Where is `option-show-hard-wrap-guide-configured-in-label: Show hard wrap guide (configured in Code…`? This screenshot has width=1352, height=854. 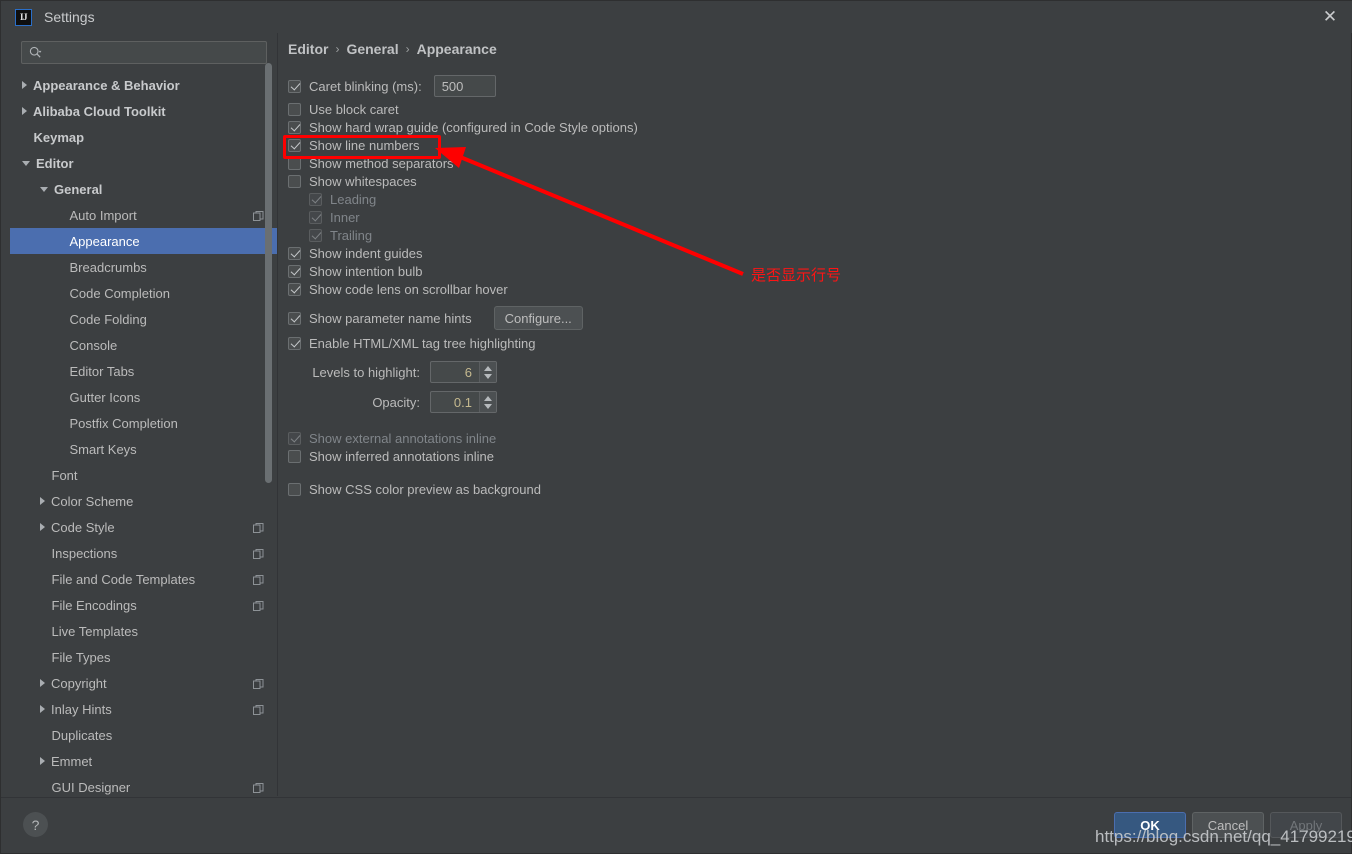 option-show-hard-wrap-guide-configured-in-label: Show hard wrap guide (configured in Code… is located at coordinates (473, 127).